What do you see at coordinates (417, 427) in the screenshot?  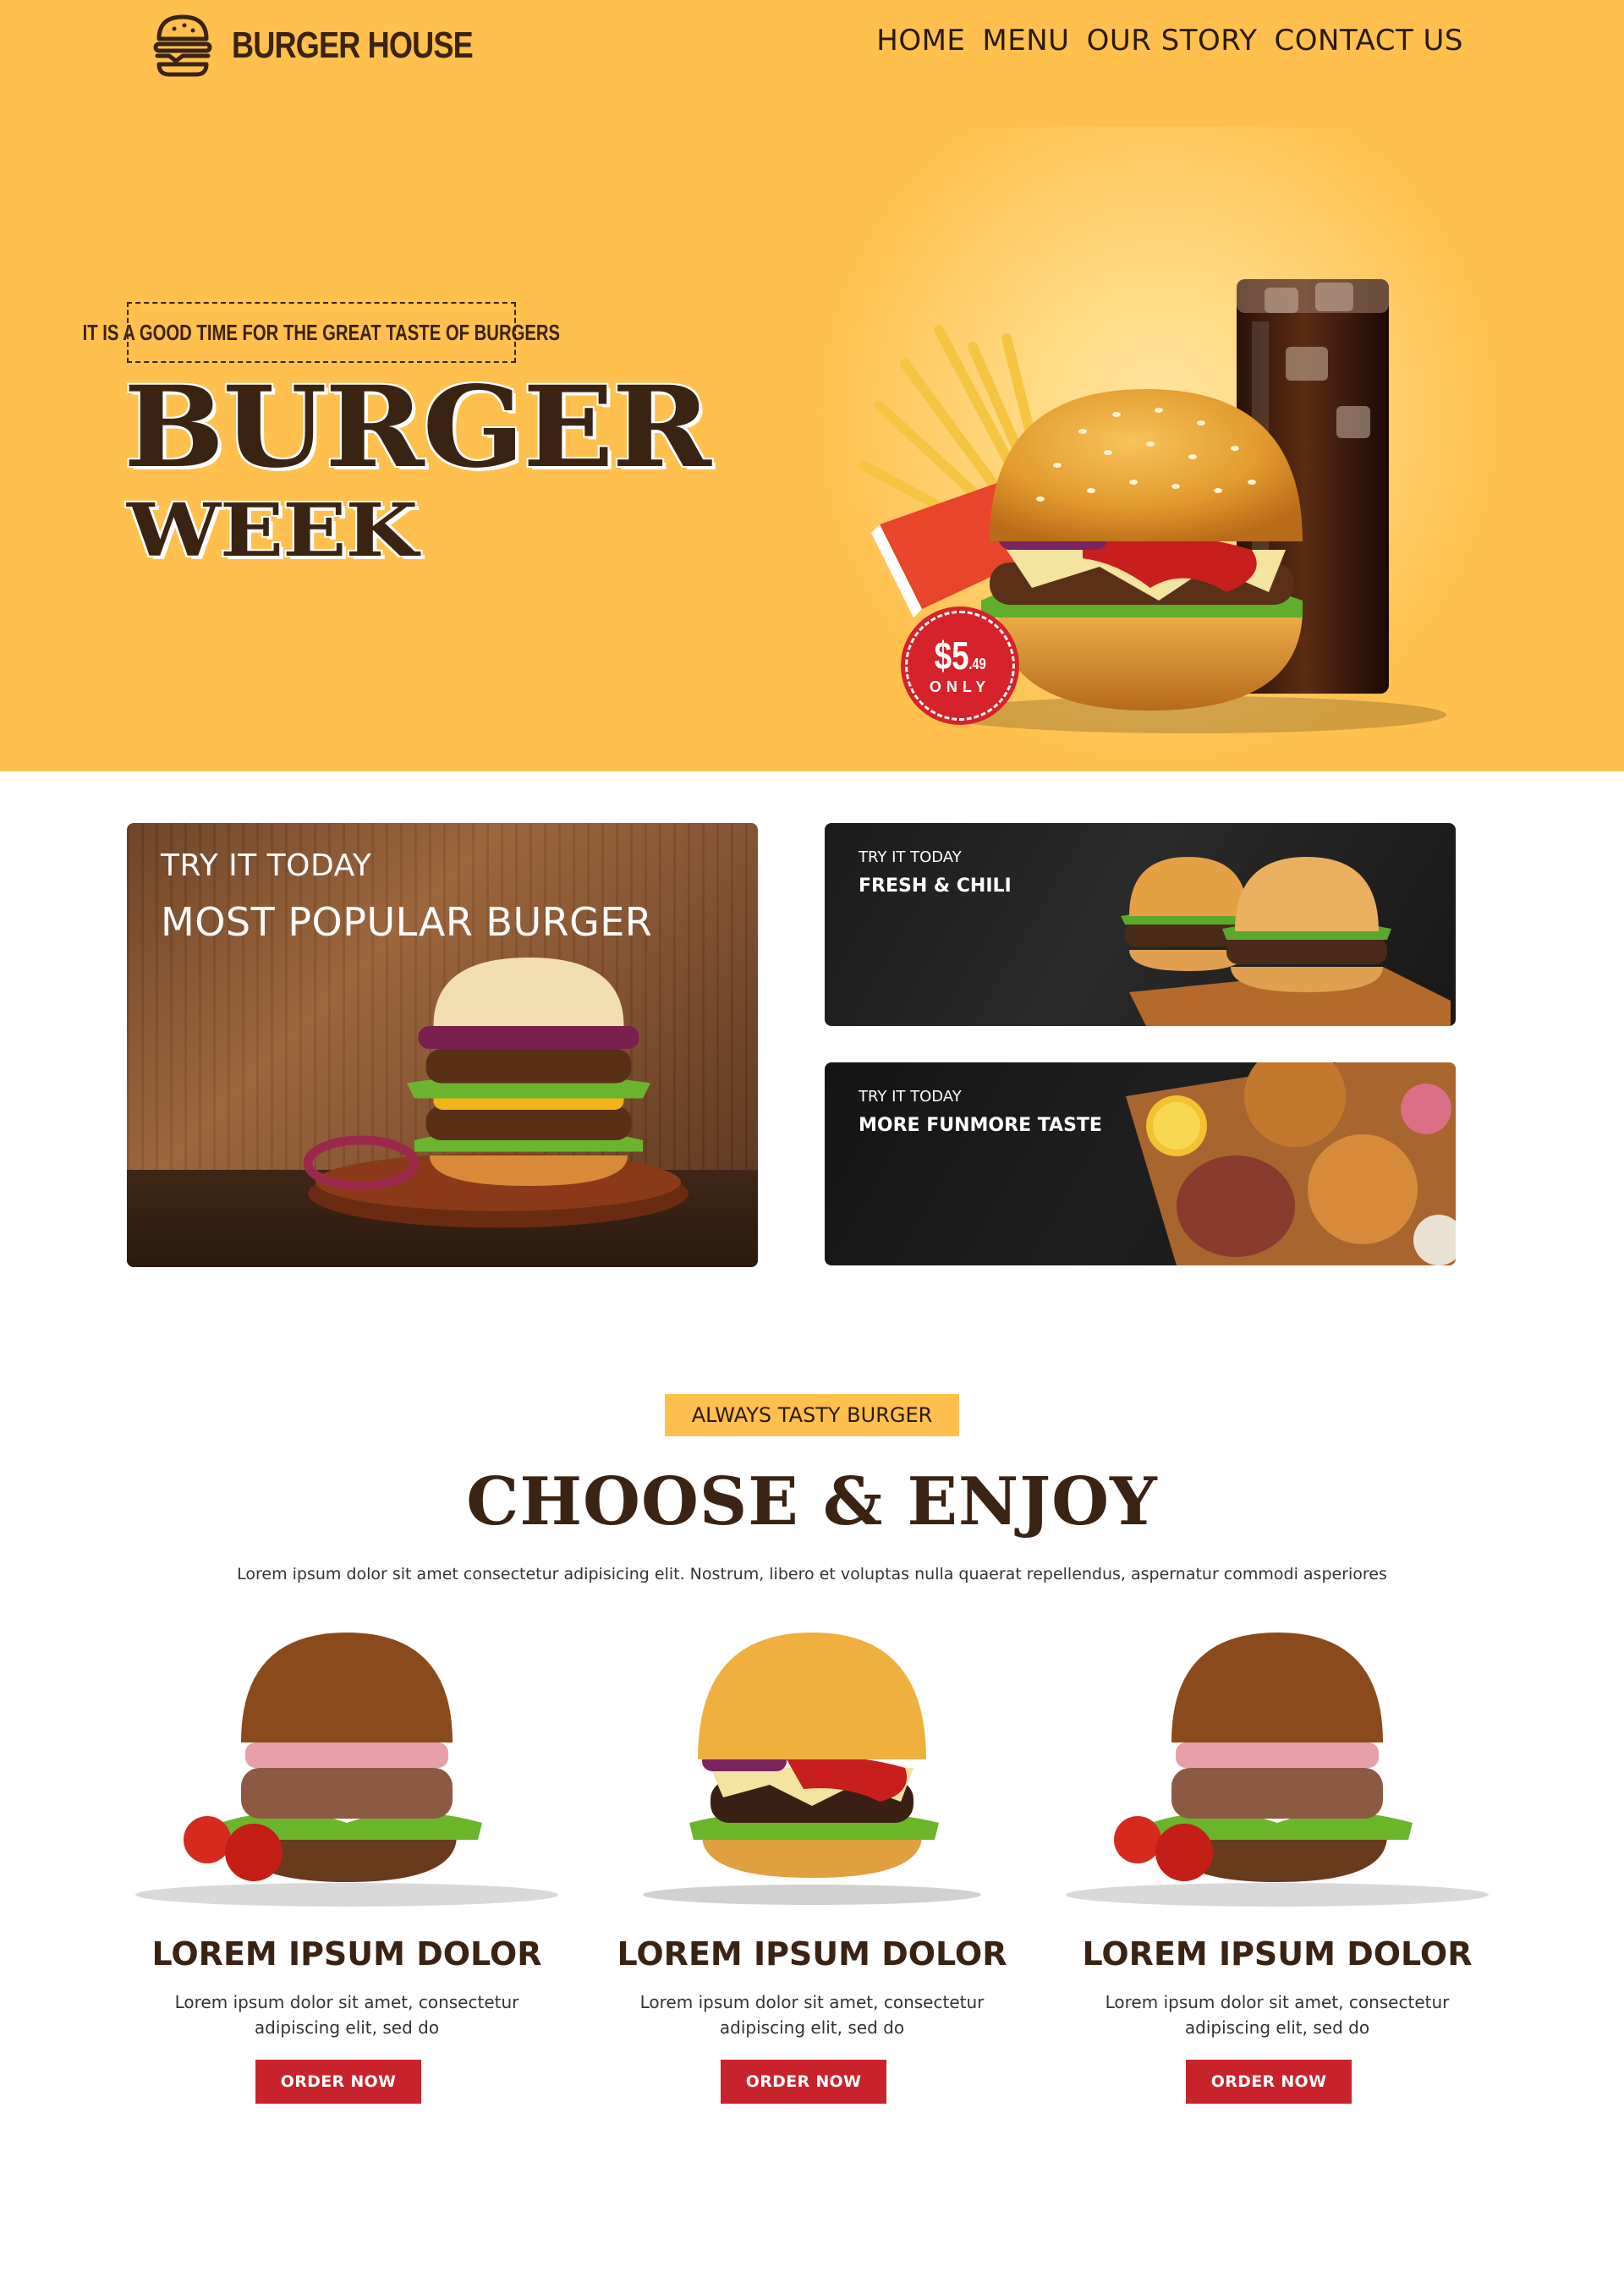 I see `hero-title-burger: BURGER` at bounding box center [417, 427].